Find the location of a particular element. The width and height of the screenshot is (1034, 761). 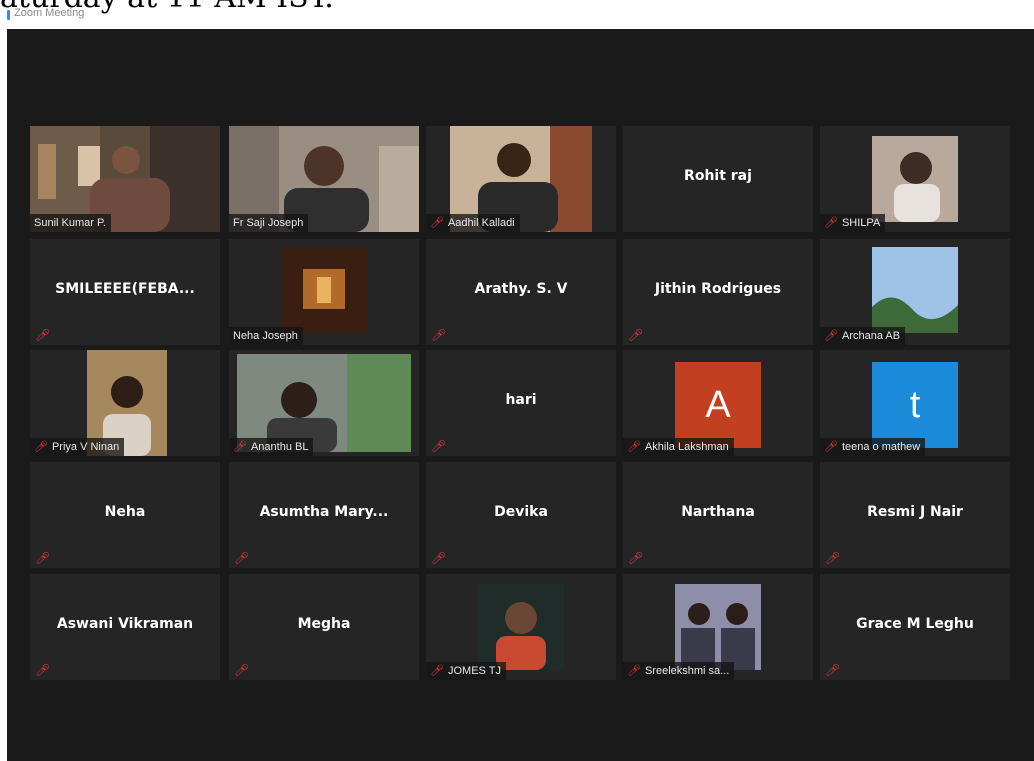

participant-name: Devika is located at coordinates (521, 512).